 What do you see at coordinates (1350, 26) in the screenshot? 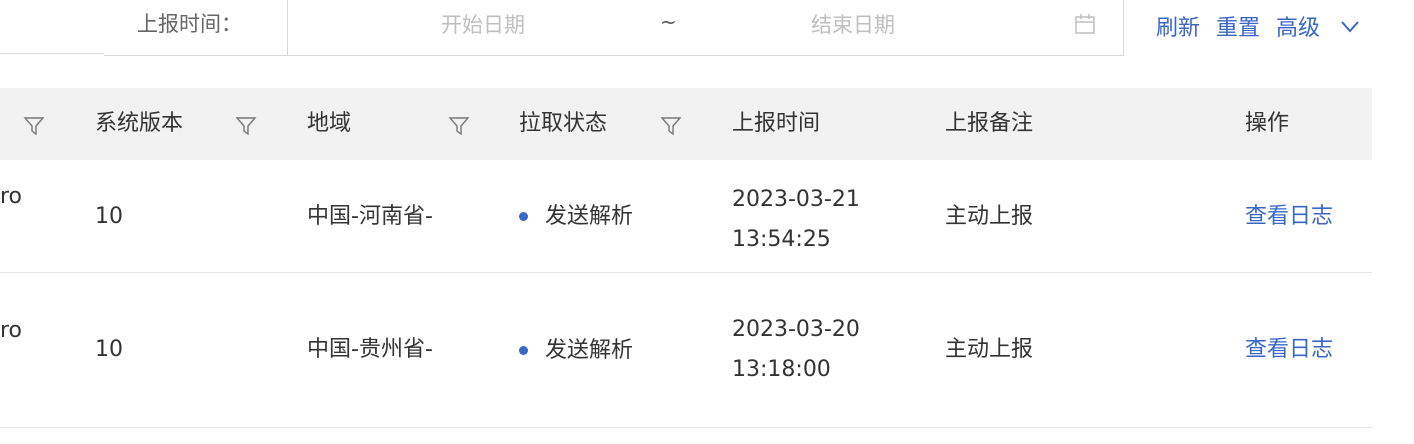
I see `chevron-down-icon` at bounding box center [1350, 26].